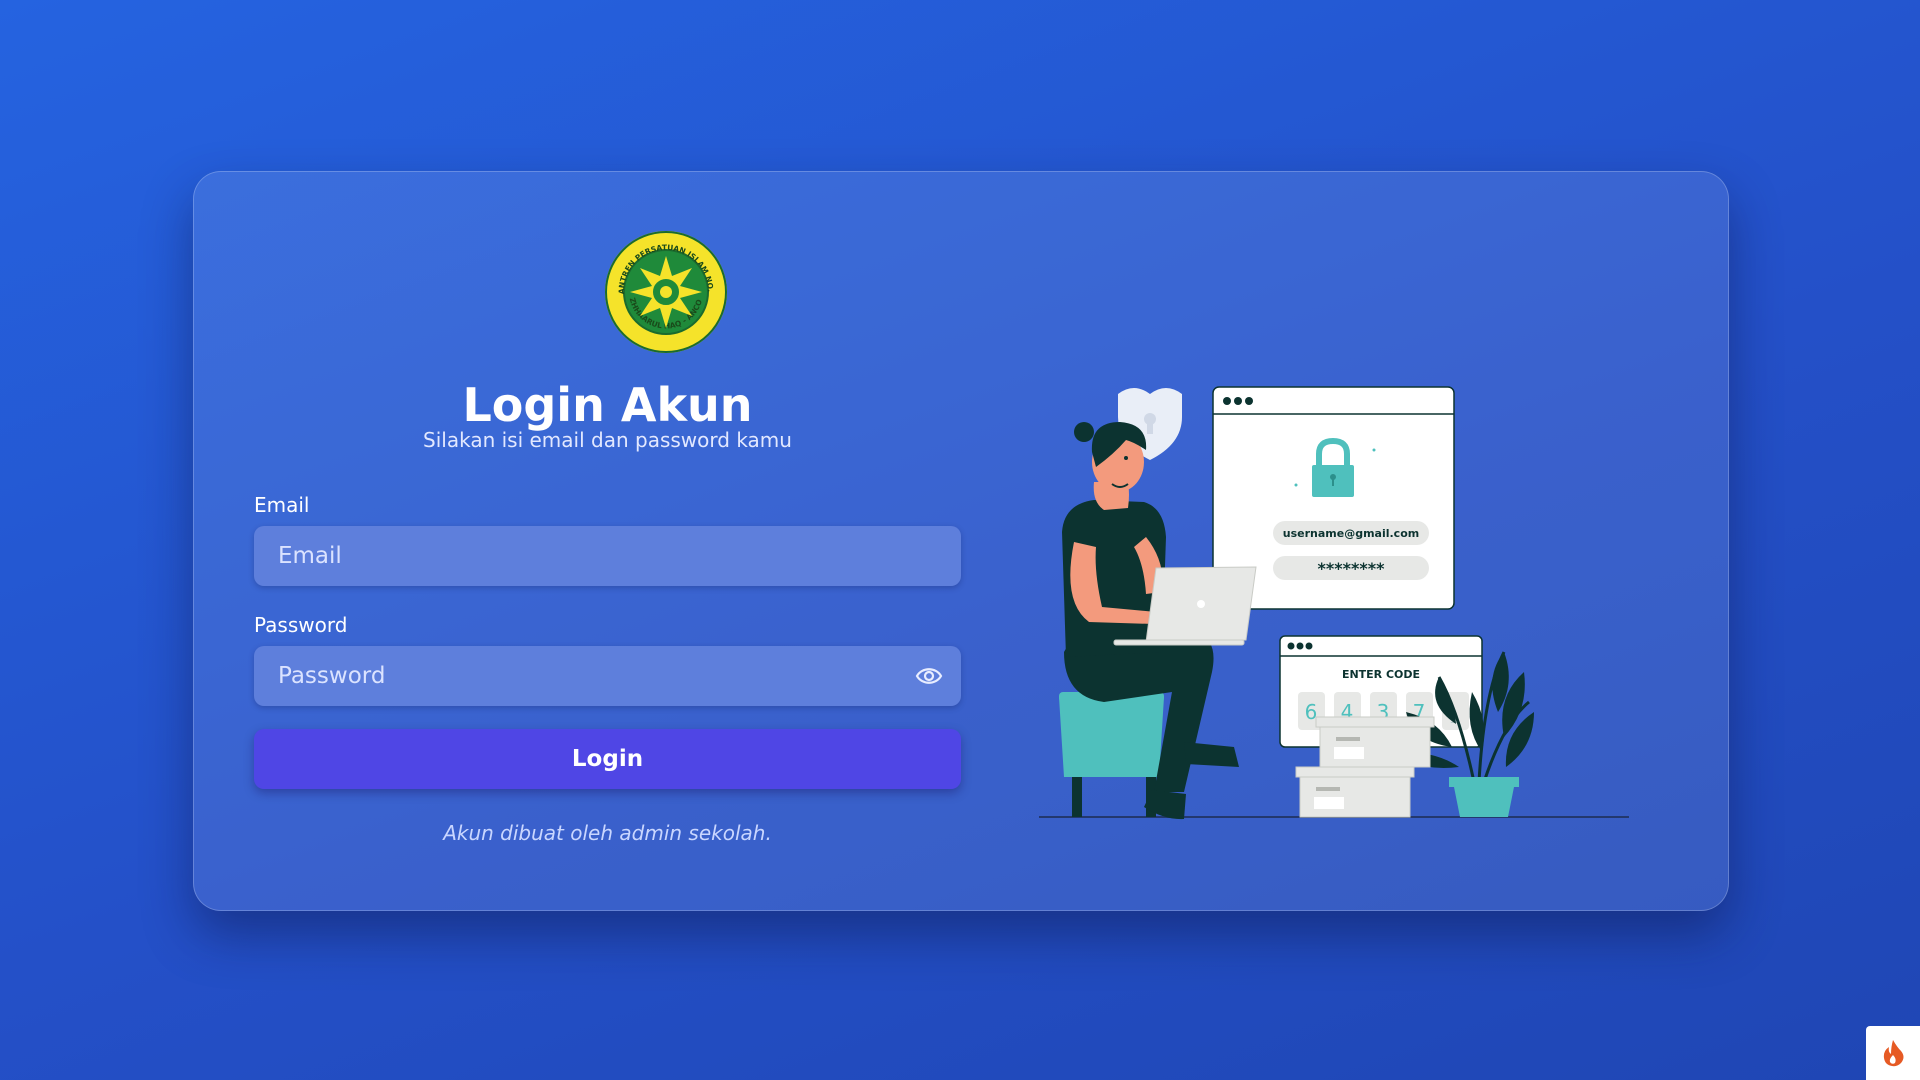  I want to click on flame-icon, so click(1893, 1053).